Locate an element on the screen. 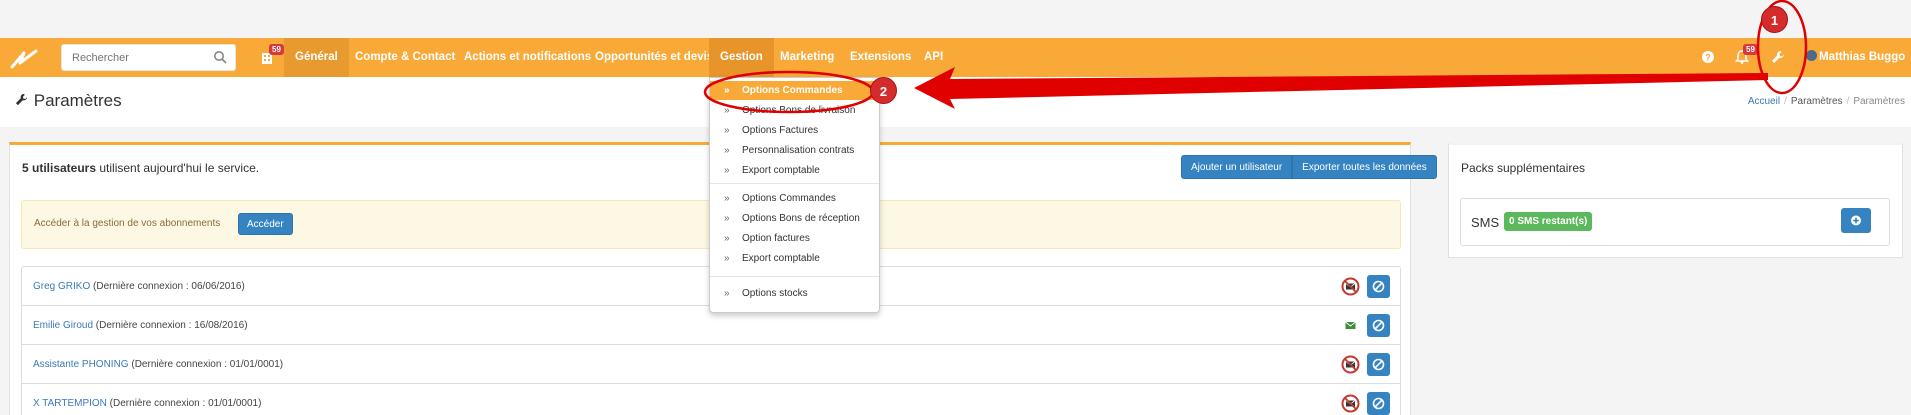 This screenshot has width=1911, height=415. sms-remaining-badge: 0 SMS restant(s) is located at coordinates (1548, 221).